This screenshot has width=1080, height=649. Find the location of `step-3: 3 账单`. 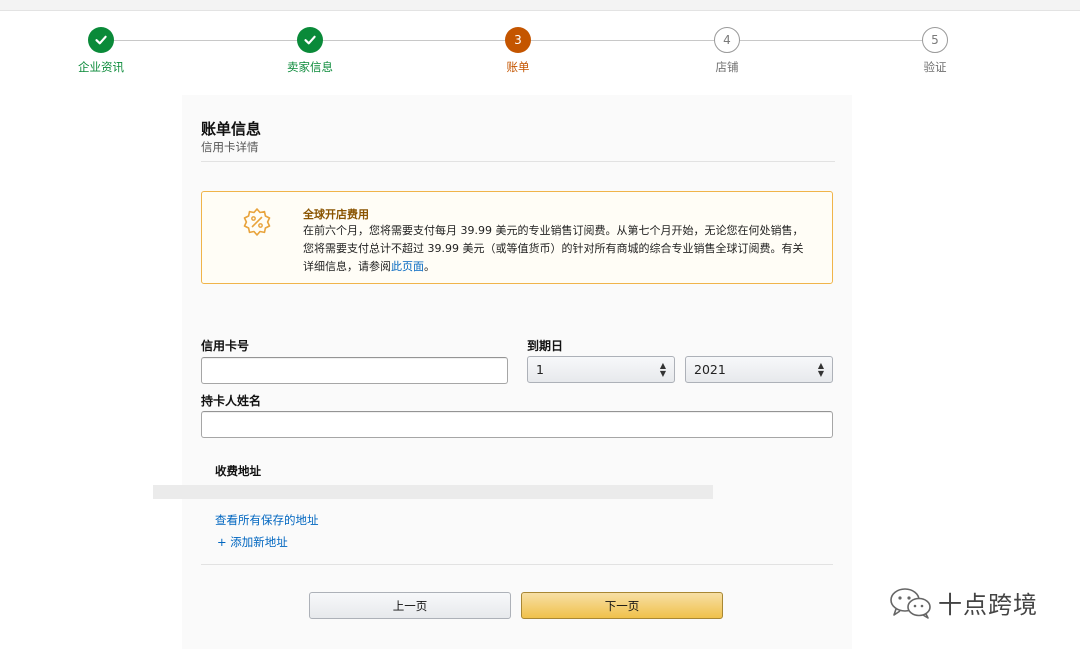

step-3: 3 账单 is located at coordinates (518, 51).